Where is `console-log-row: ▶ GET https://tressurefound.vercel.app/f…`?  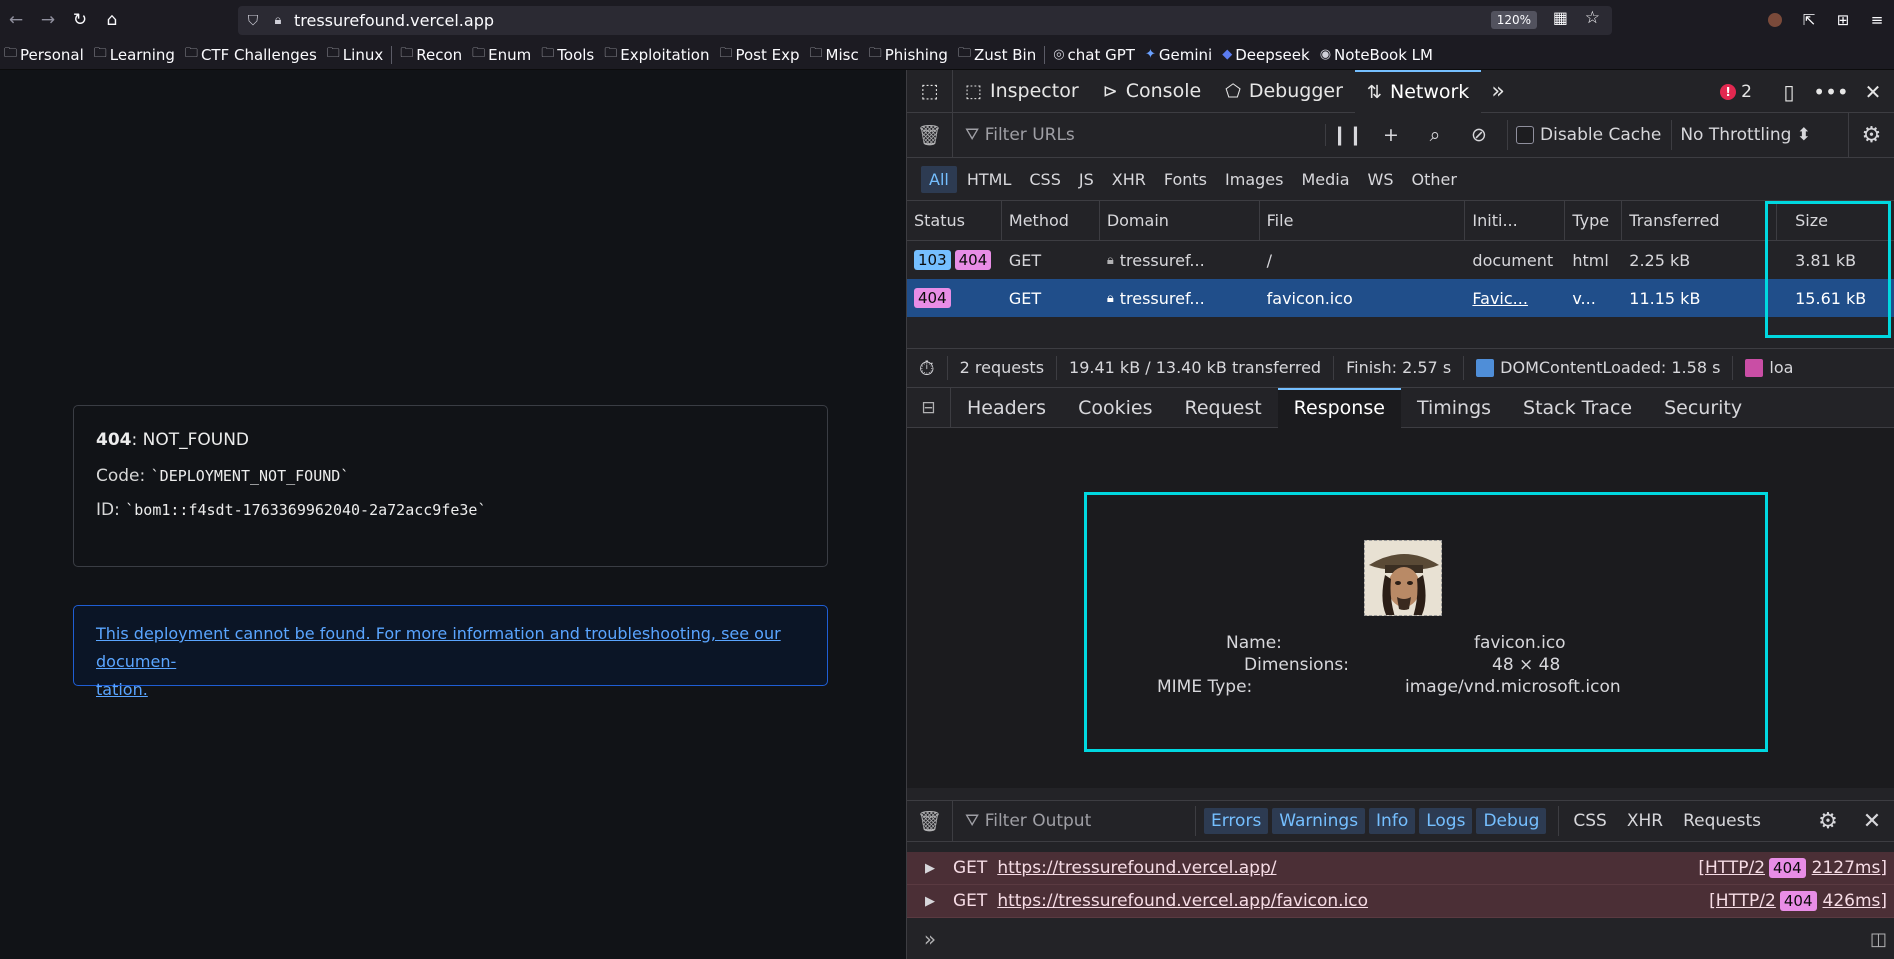
console-log-row: ▶ GET https://tressurefound.vercel.app/f… is located at coordinates (1400, 901).